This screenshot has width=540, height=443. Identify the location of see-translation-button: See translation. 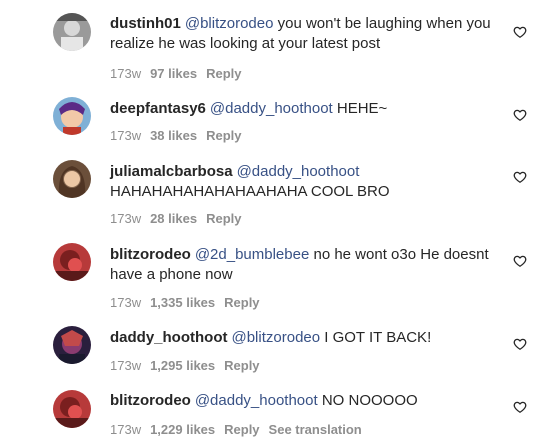
(315, 429).